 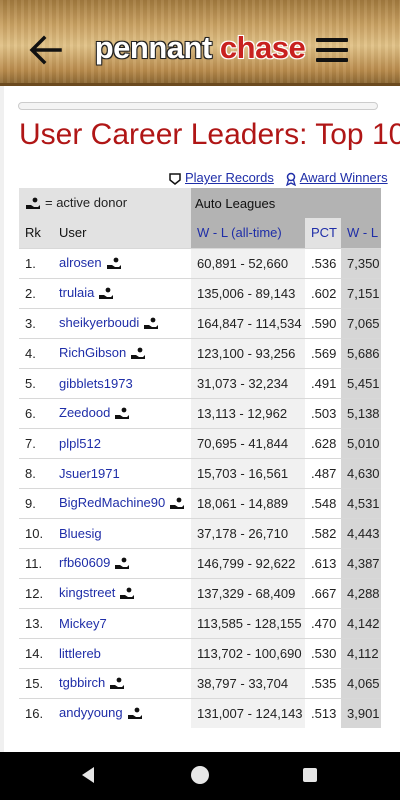 What do you see at coordinates (200, 562) in the screenshot?
I see `table-row: 11. rfb60609 146,799 - 92,622.613 4,387` at bounding box center [200, 562].